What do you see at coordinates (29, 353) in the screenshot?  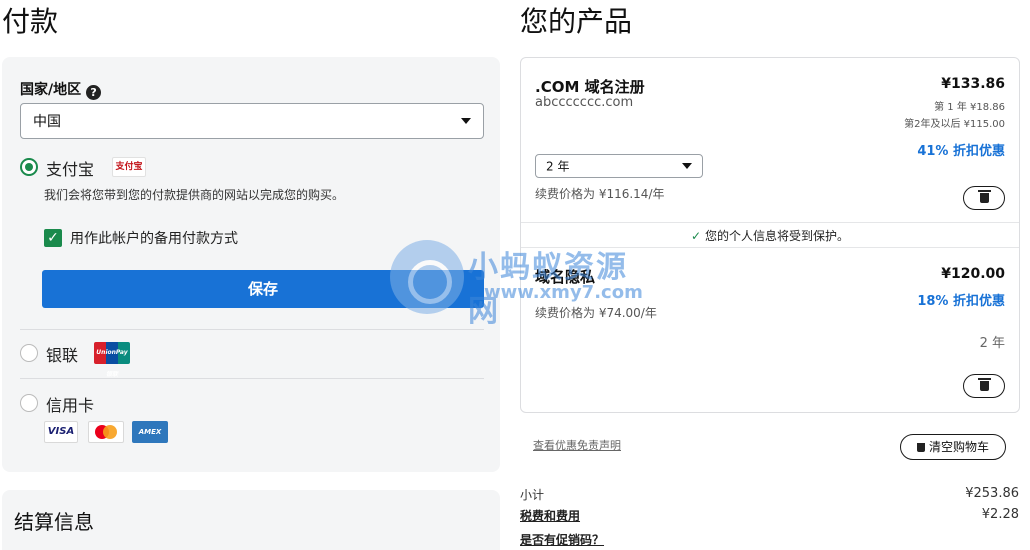 I see `unionpay-radio` at bounding box center [29, 353].